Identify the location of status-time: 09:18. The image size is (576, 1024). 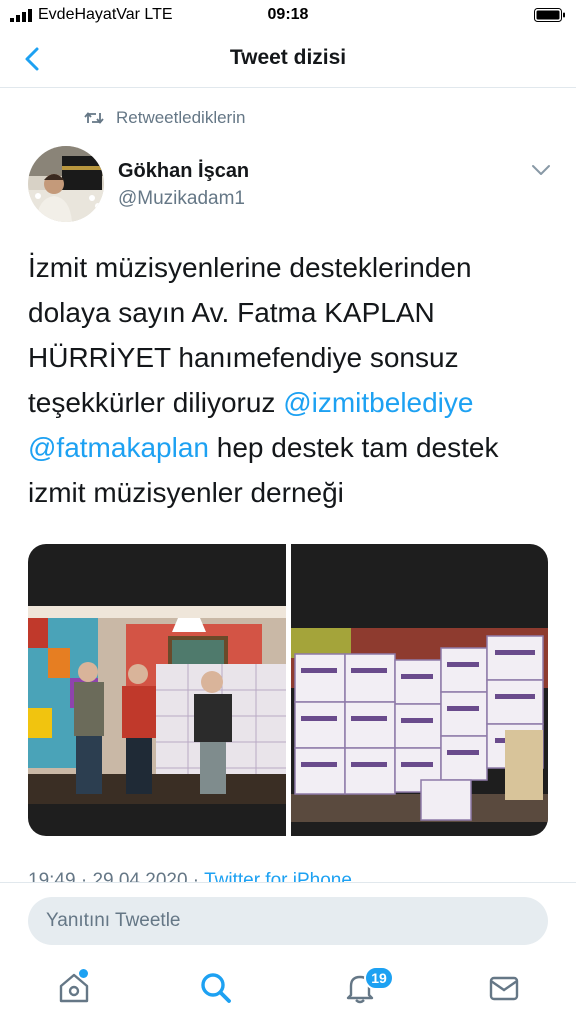
(288, 14).